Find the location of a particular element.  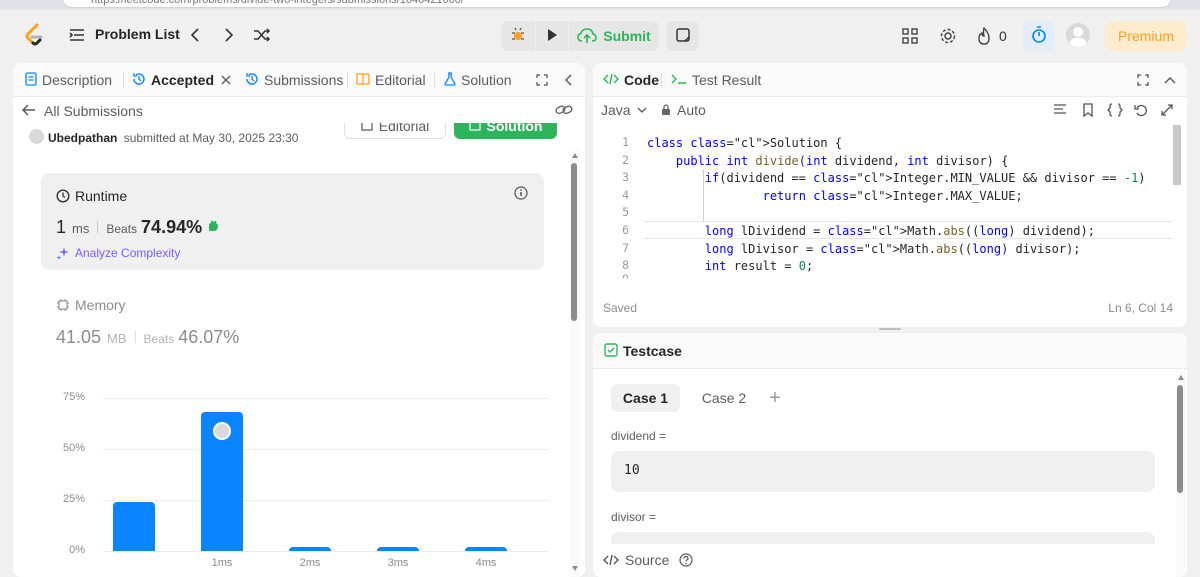

bug-icon is located at coordinates (518, 36).